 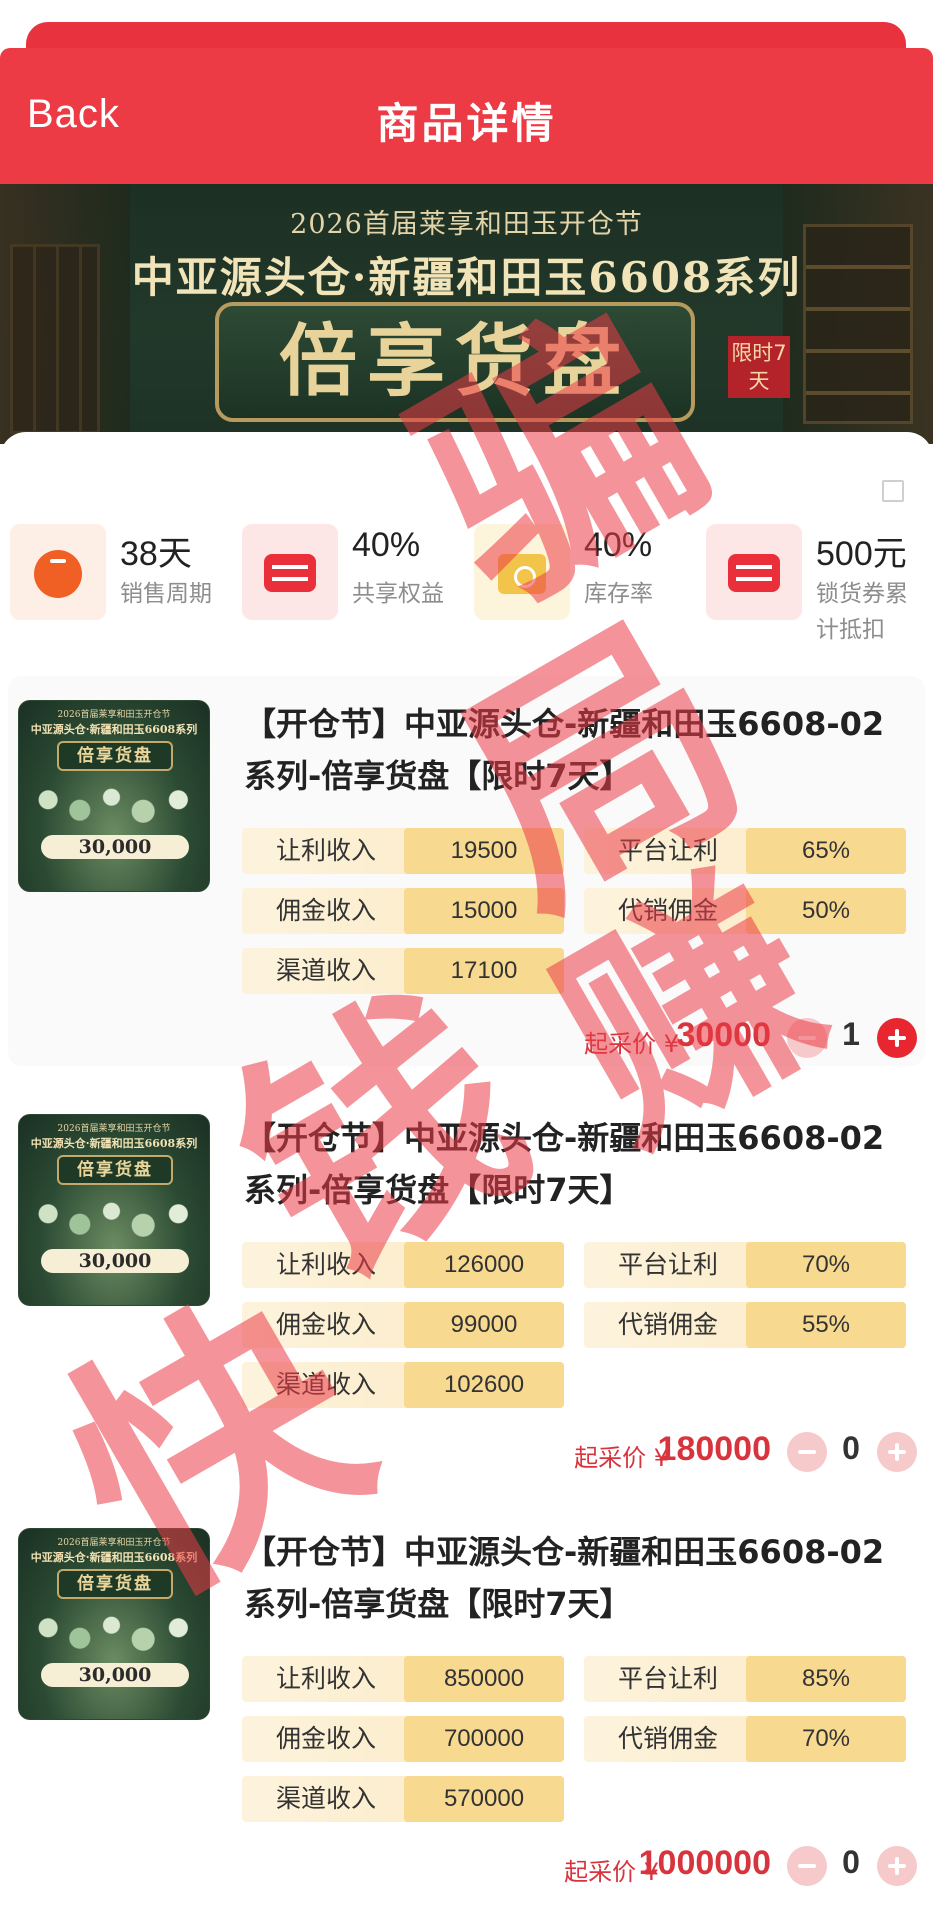 What do you see at coordinates (156, 554) in the screenshot?
I see `stat-value: 38天` at bounding box center [156, 554].